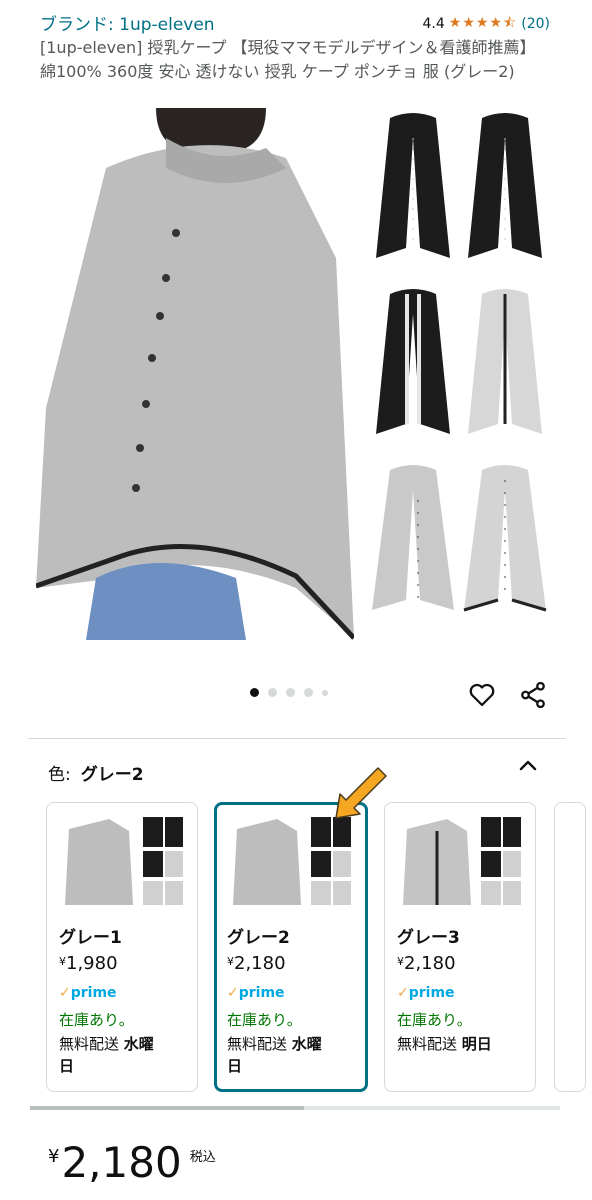 The image size is (592, 1200). I want to click on color-selector-label: 色: グレー2, so click(96, 772).